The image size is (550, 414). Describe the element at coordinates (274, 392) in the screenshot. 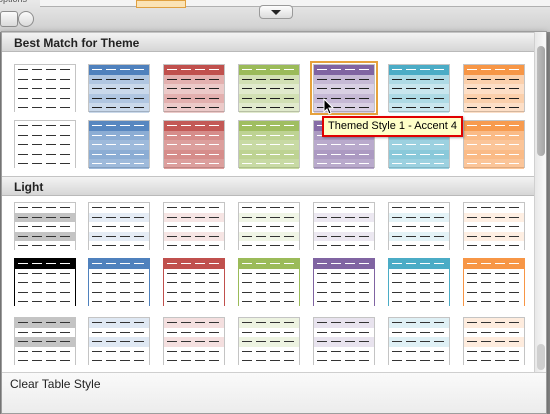

I see `clear-table-style-button: Clear Table Style` at that location.